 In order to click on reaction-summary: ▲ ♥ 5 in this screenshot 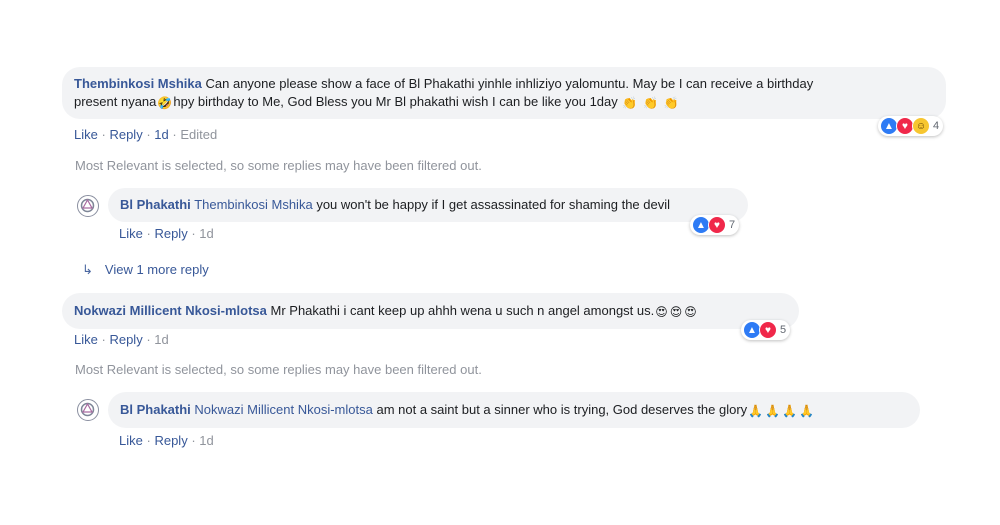, I will do `click(766, 330)`.